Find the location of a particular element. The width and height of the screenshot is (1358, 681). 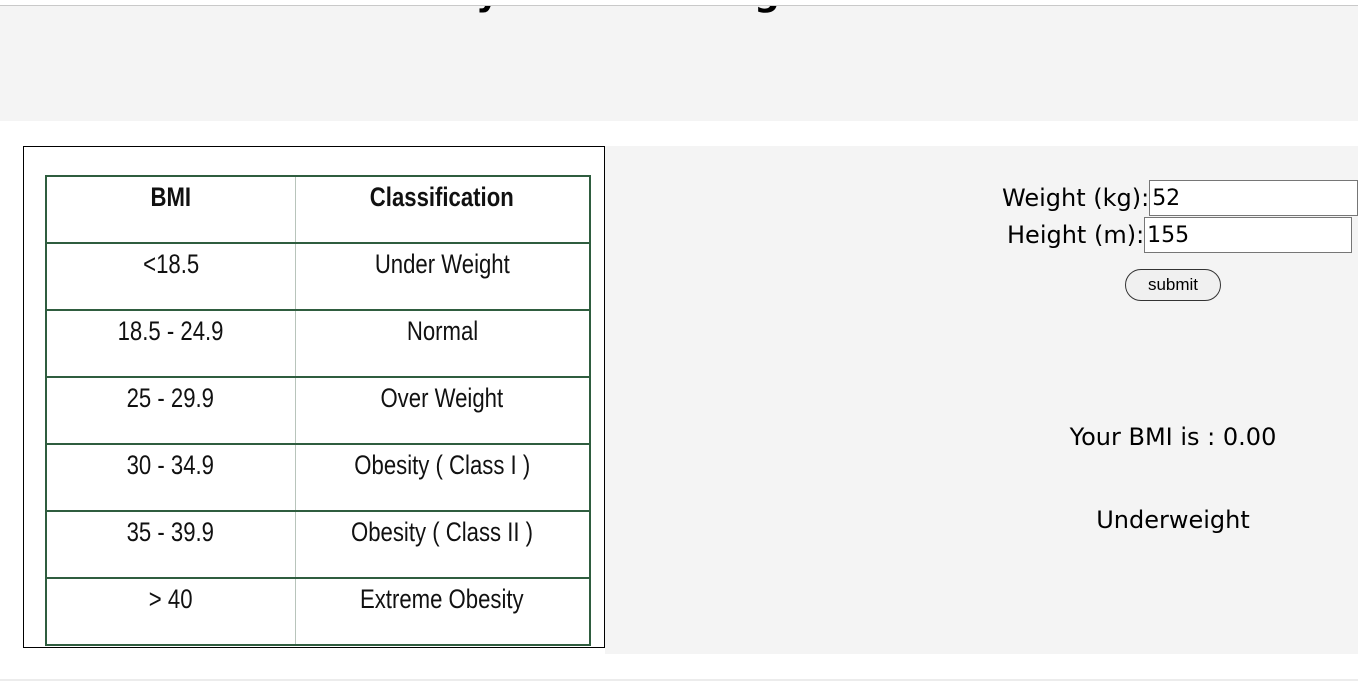

height-row: Height (m): is located at coordinates (1180, 235).